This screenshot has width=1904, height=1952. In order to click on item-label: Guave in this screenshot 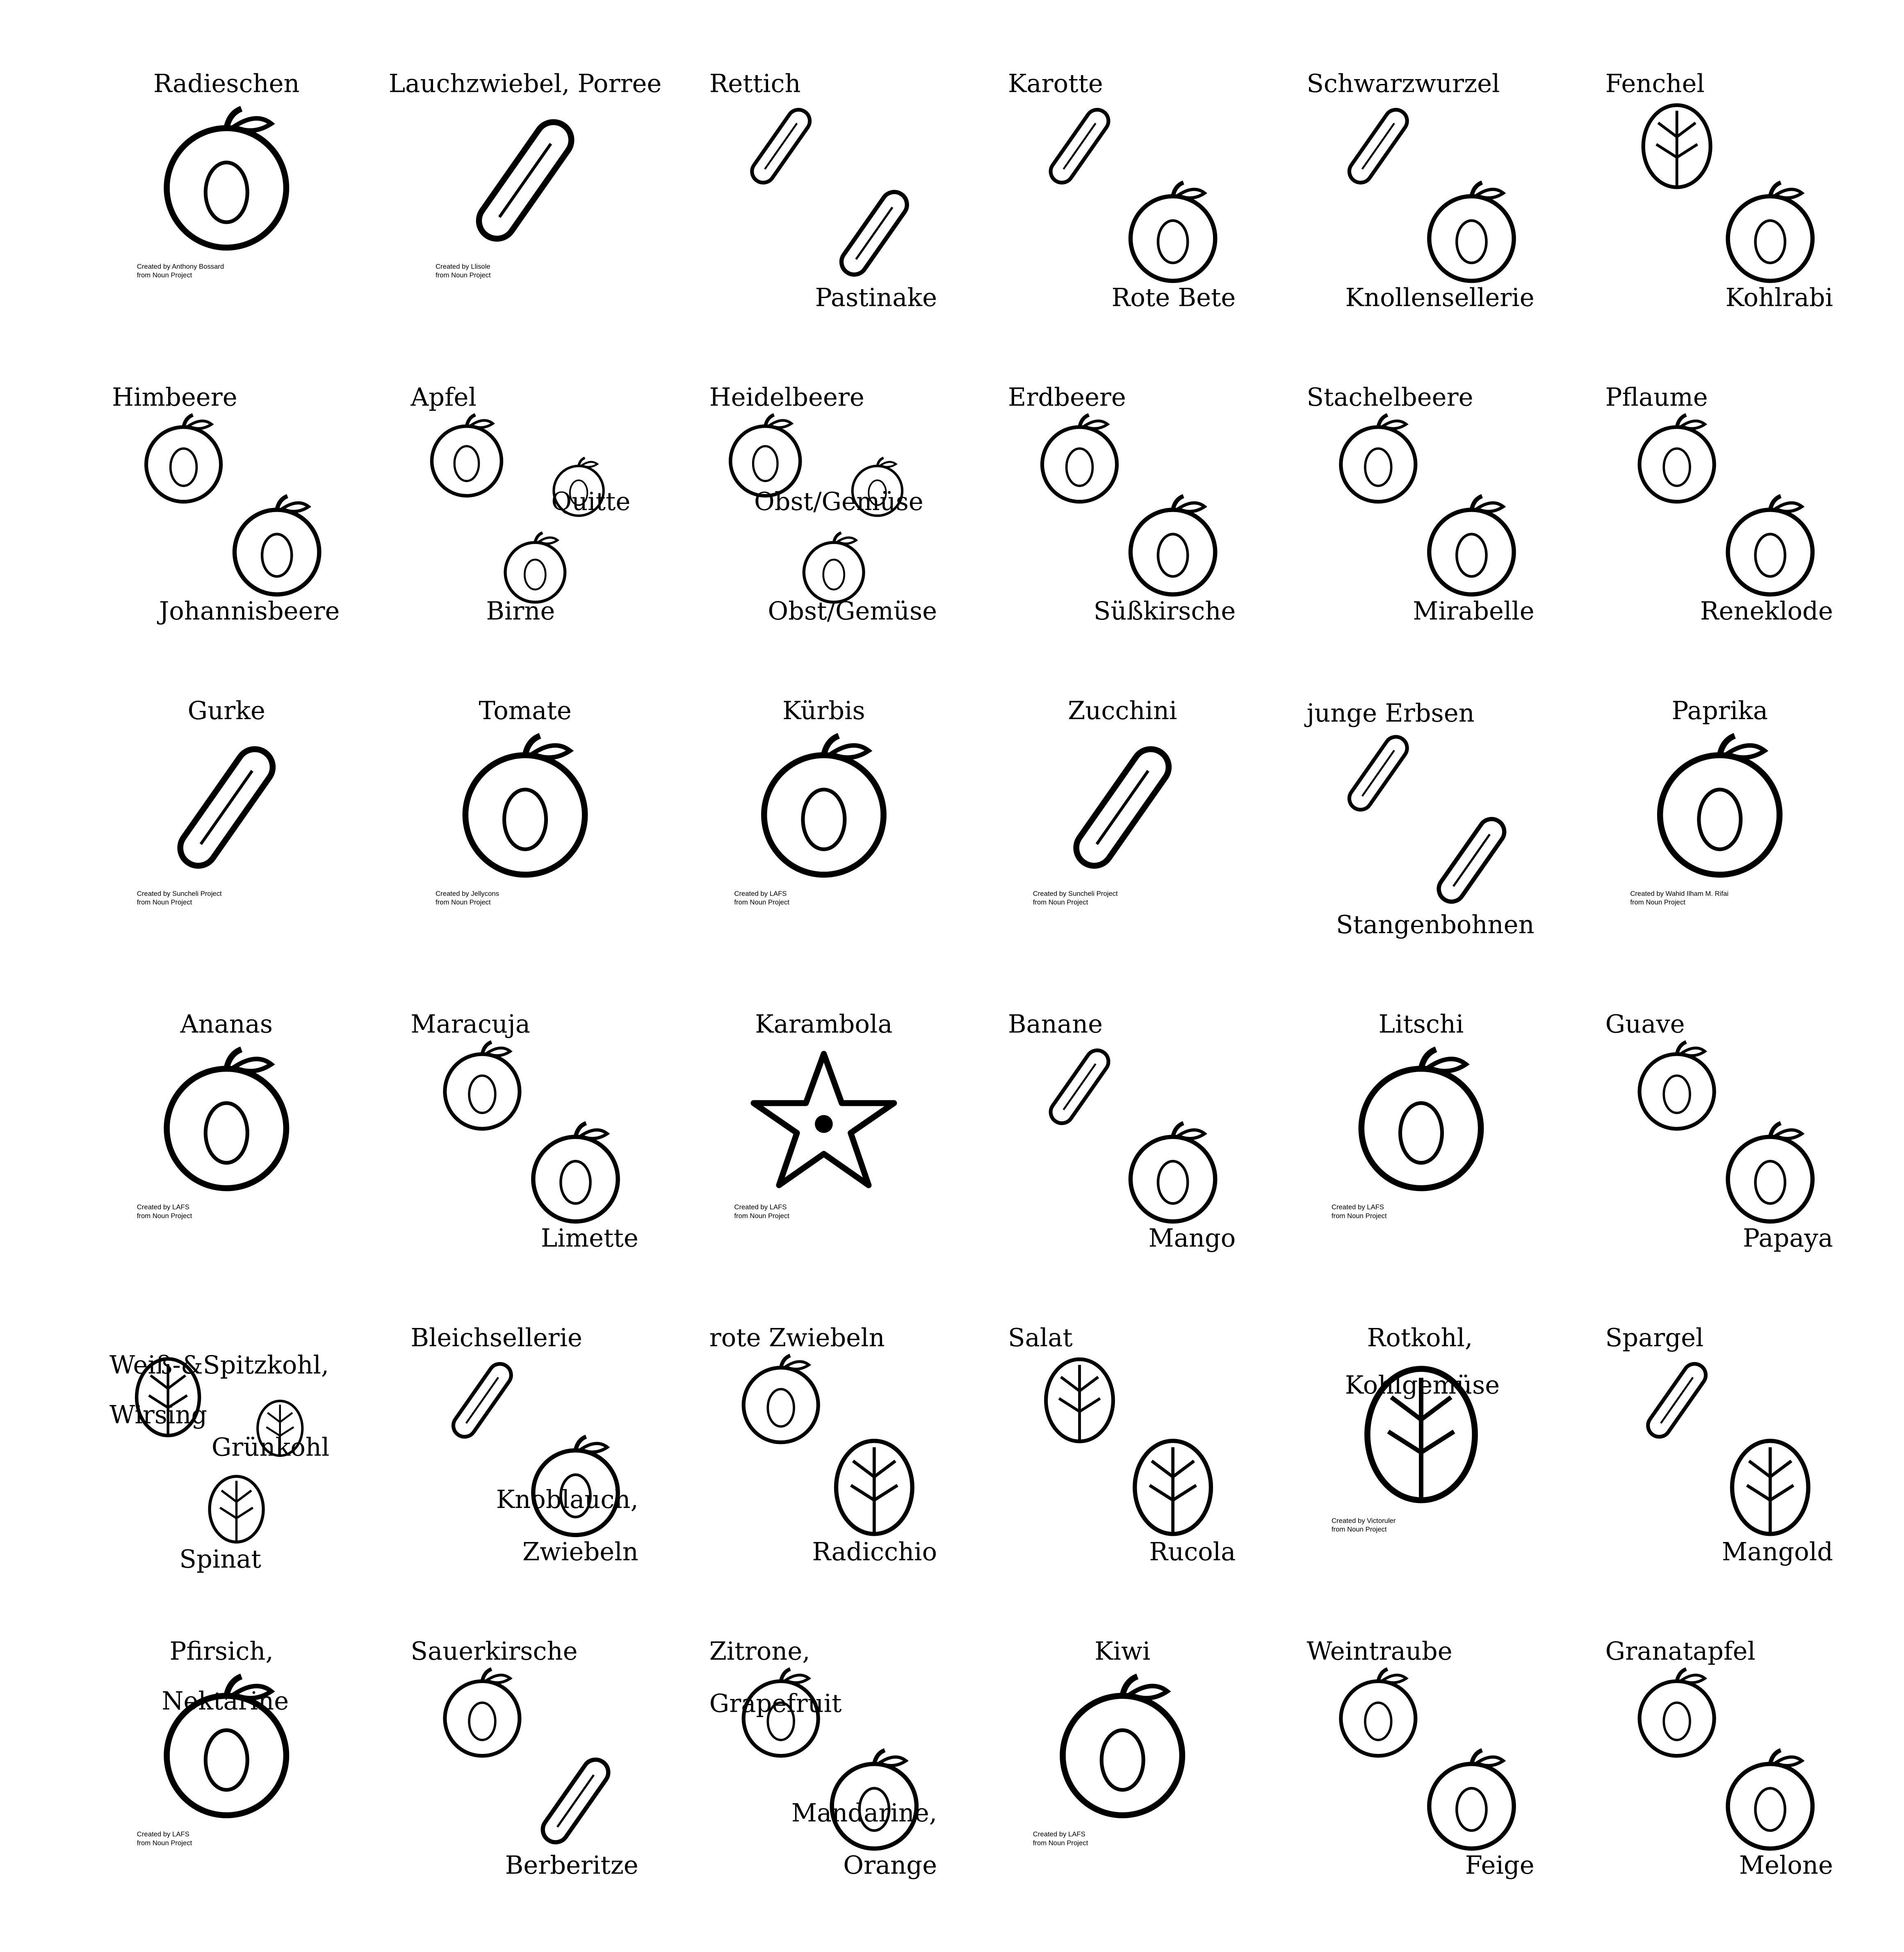, I will do `click(1645, 1024)`.